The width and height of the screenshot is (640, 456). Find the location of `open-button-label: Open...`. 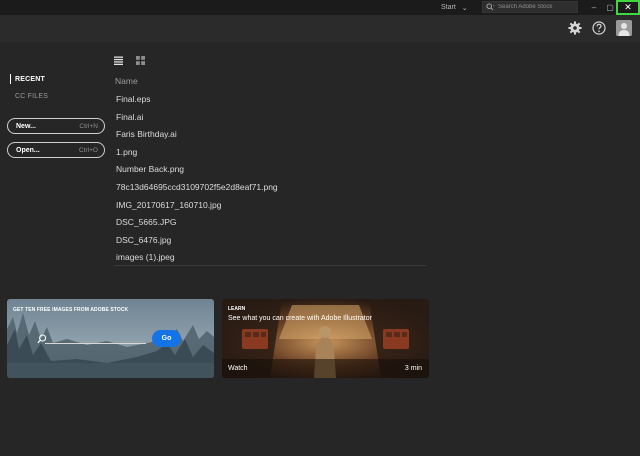

open-button-label: Open... is located at coordinates (28, 150).